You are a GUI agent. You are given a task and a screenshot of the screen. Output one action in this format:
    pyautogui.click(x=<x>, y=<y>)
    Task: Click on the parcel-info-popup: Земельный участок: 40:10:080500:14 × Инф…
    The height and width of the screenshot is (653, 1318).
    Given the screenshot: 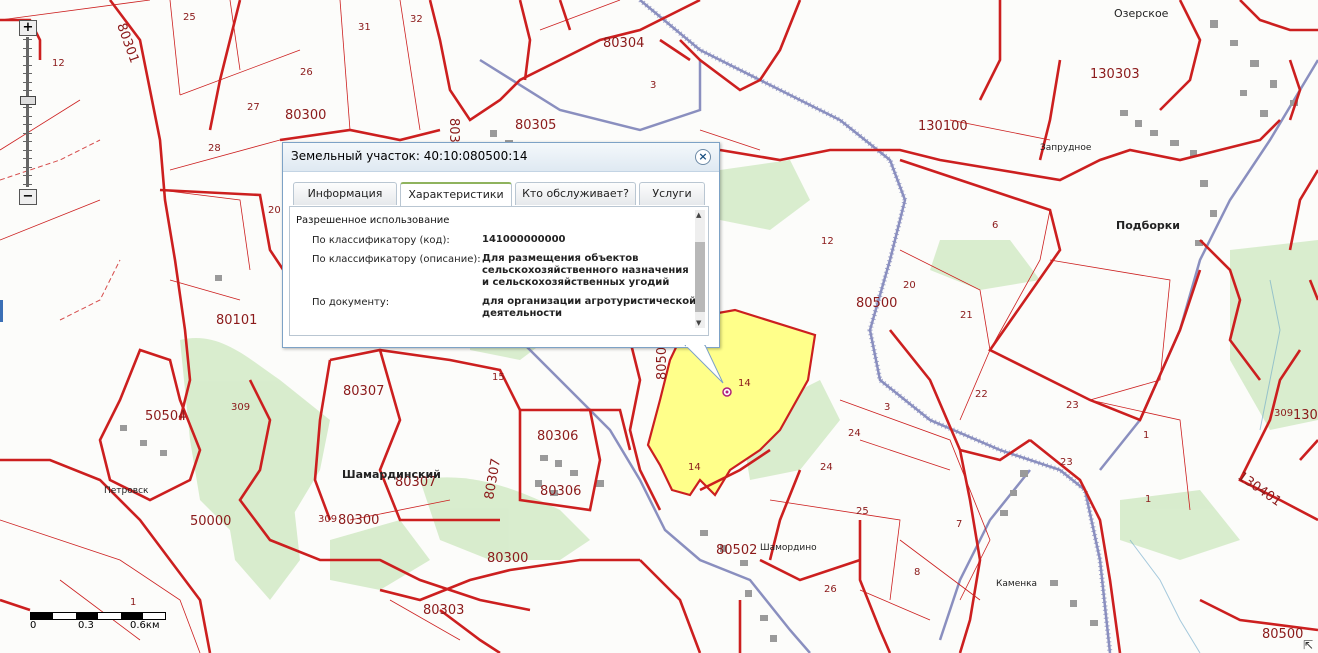 What is the action you would take?
    pyautogui.click(x=501, y=245)
    